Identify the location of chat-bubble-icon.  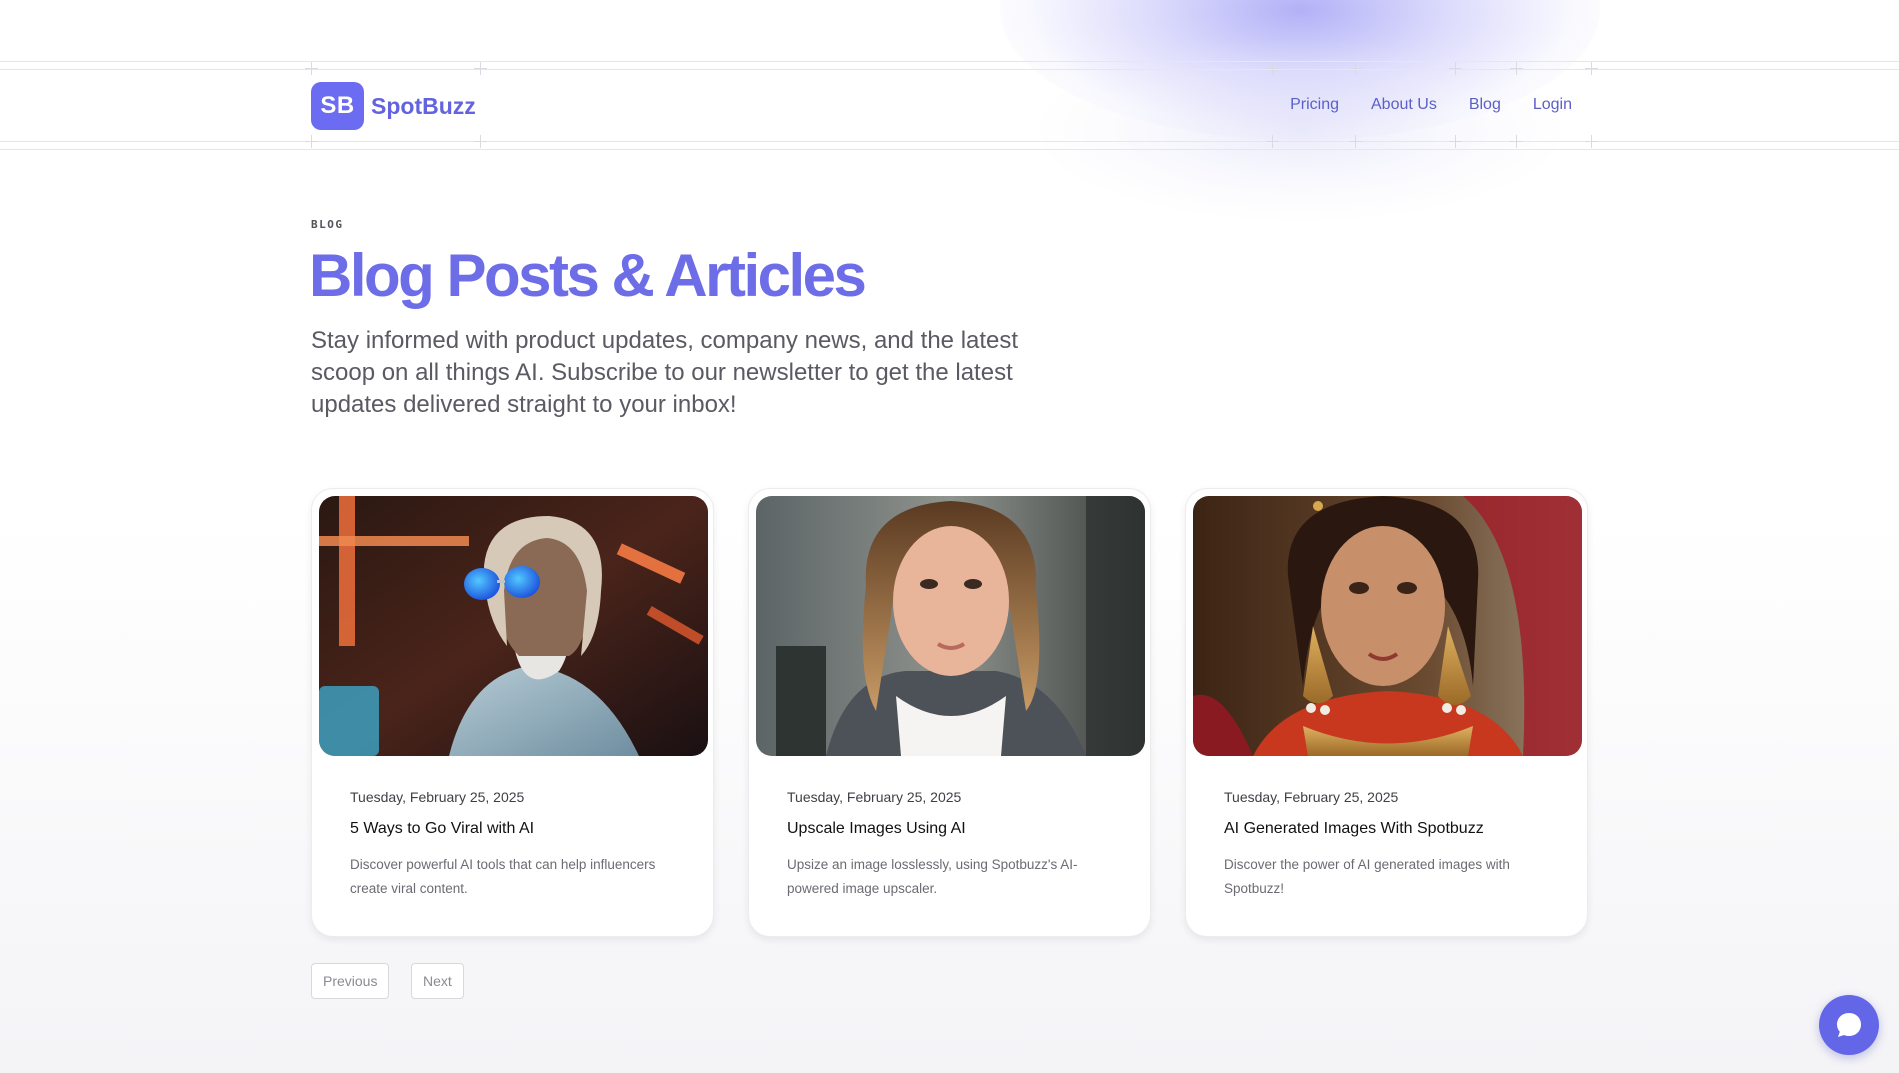
(1849, 1025).